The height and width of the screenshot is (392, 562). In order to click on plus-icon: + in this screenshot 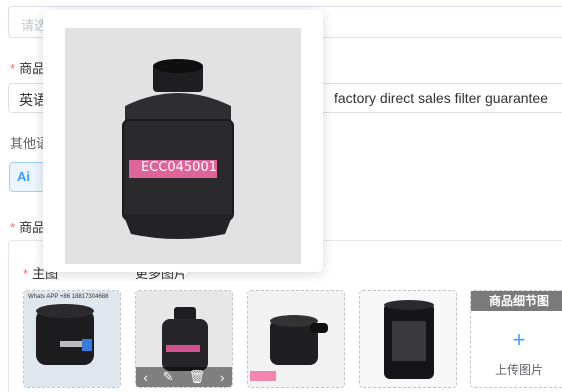, I will do `click(519, 339)`.